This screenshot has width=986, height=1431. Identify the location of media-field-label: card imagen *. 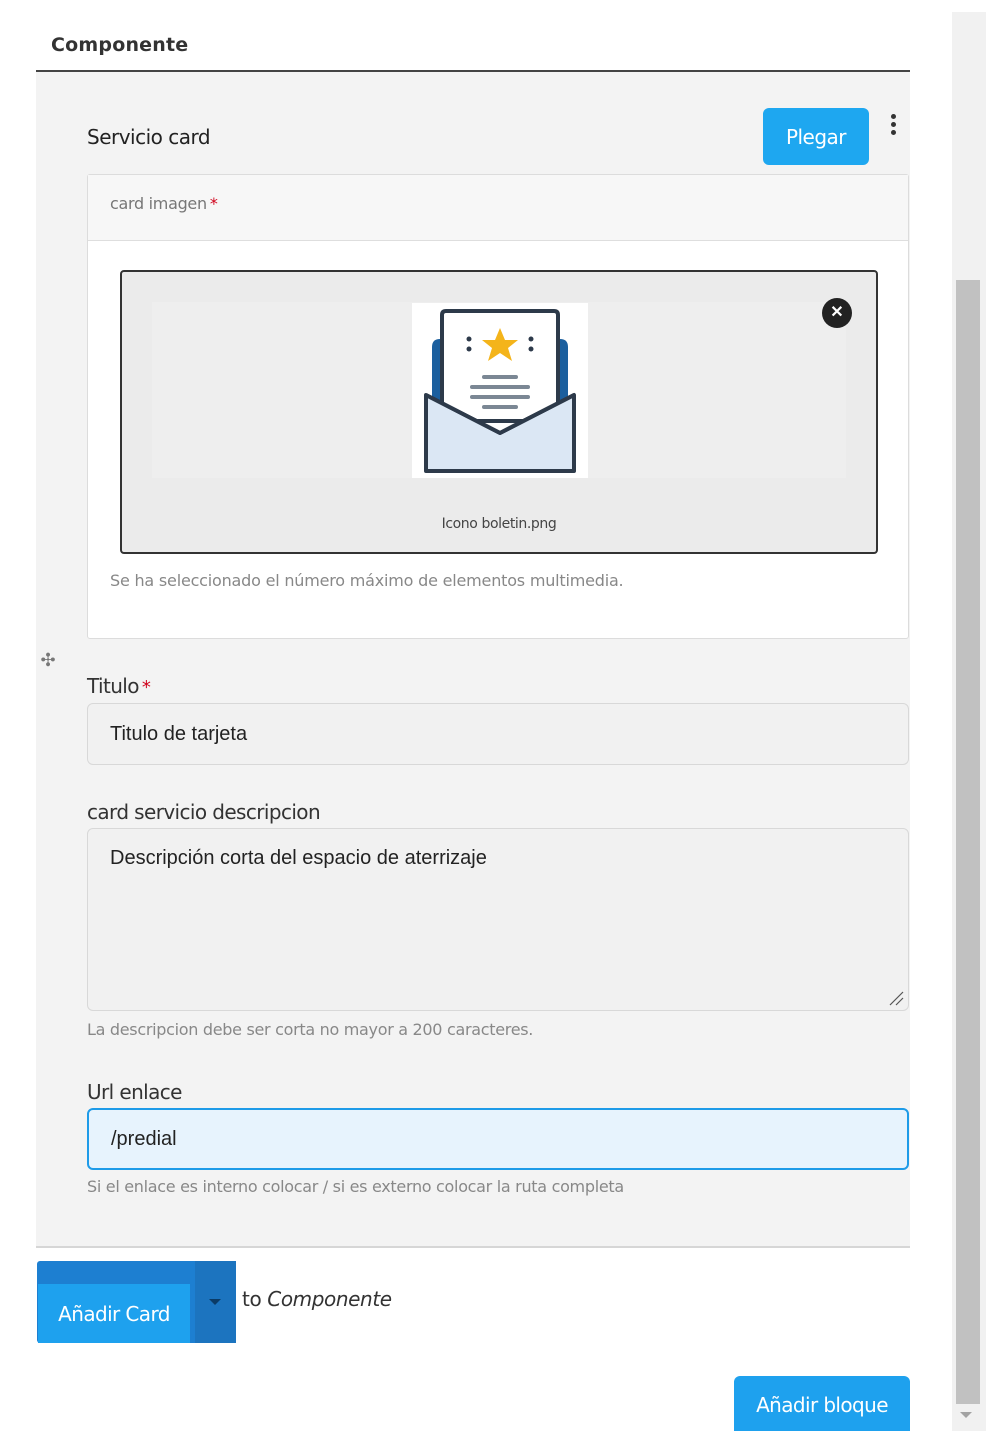
(164, 203).